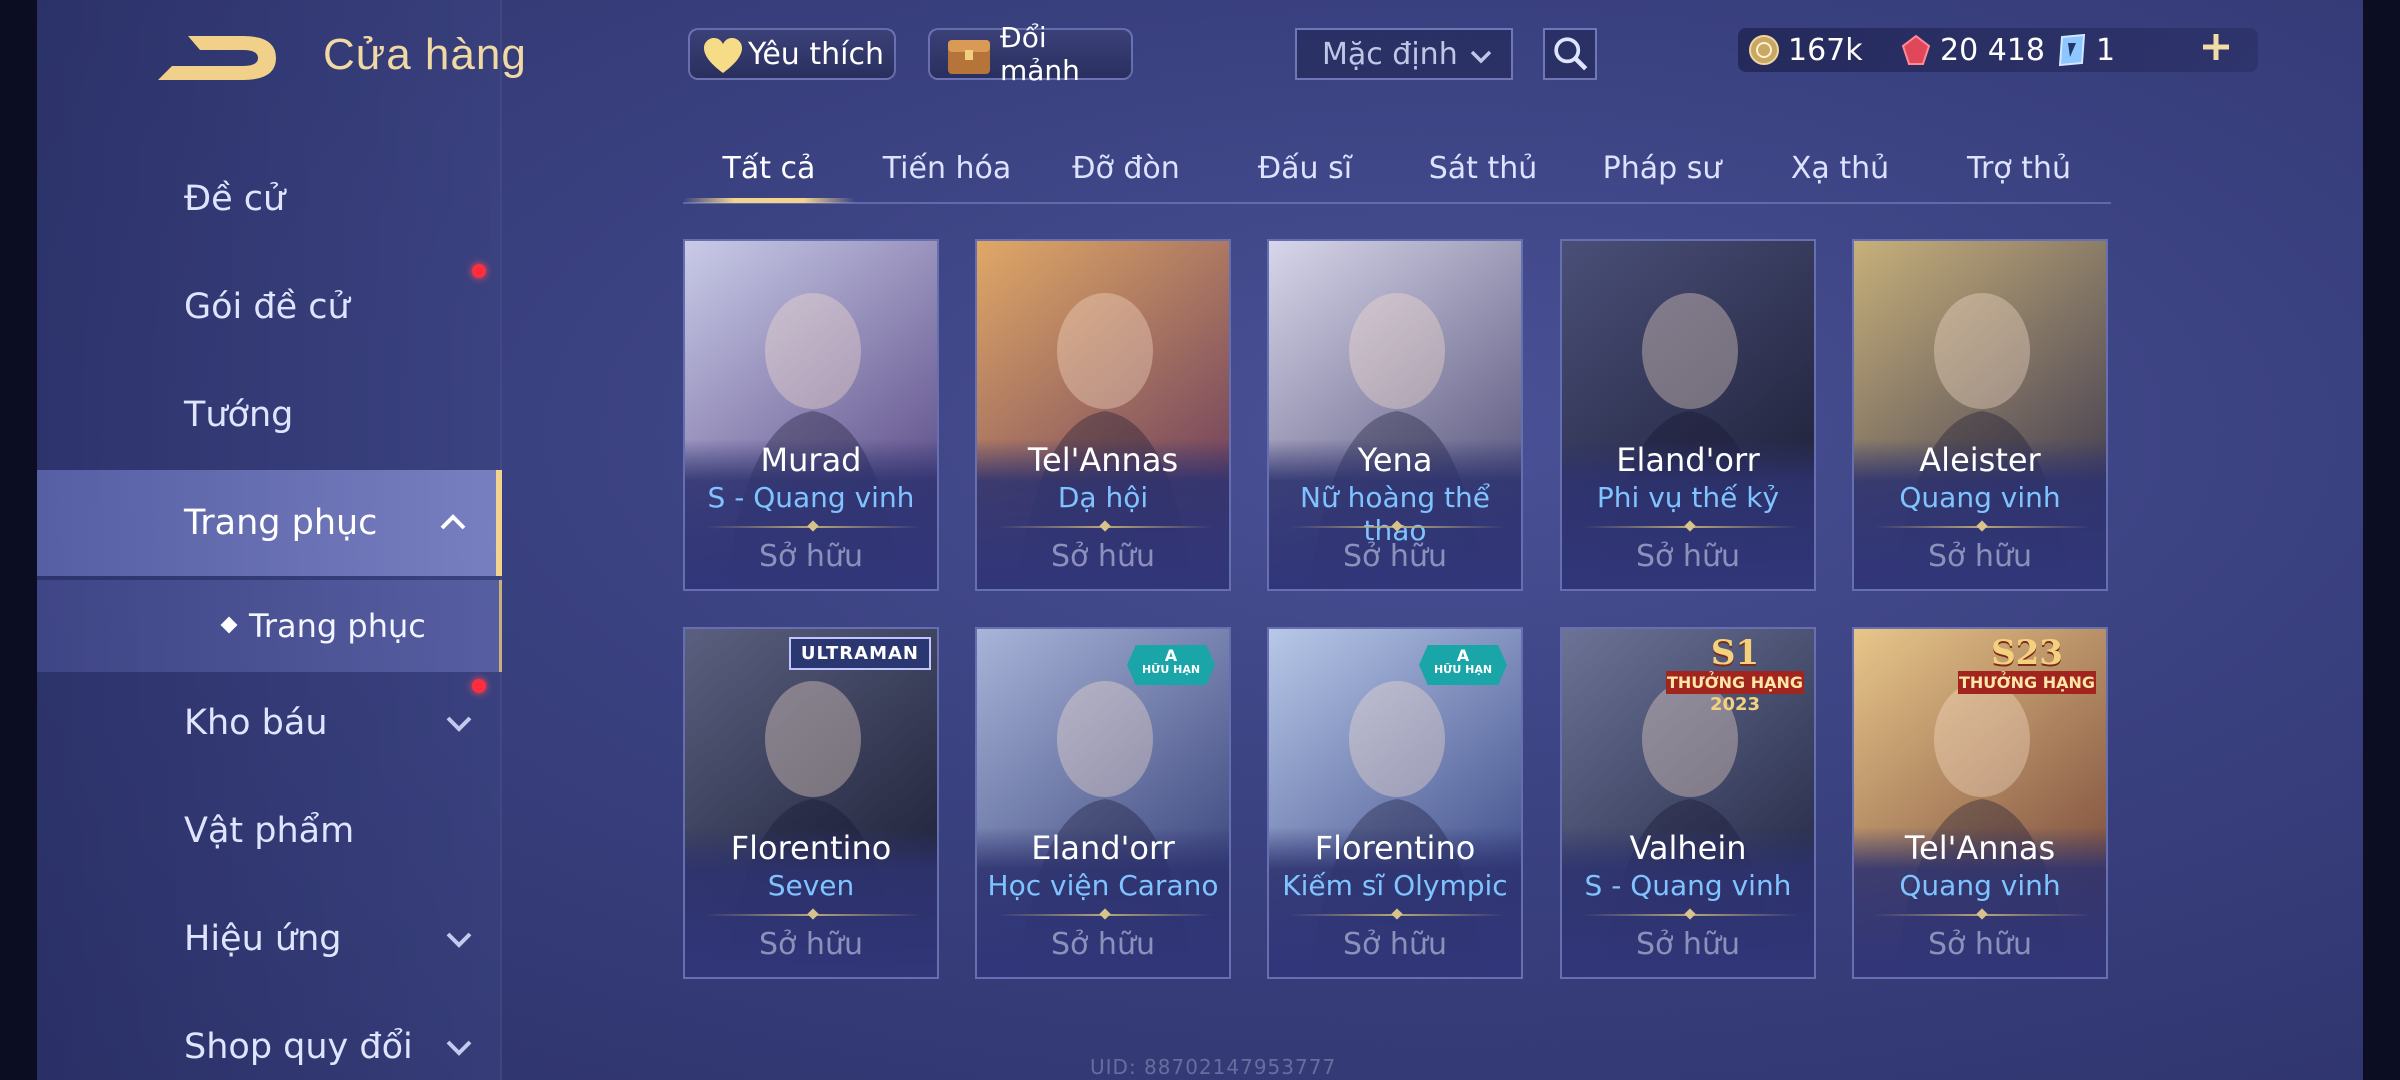 This screenshot has height=1080, width=2400. What do you see at coordinates (1395, 803) in the screenshot?
I see `skin-card: Florentino Kiếm sĩ Olympic Sở hữu A HỮU HẠN` at bounding box center [1395, 803].